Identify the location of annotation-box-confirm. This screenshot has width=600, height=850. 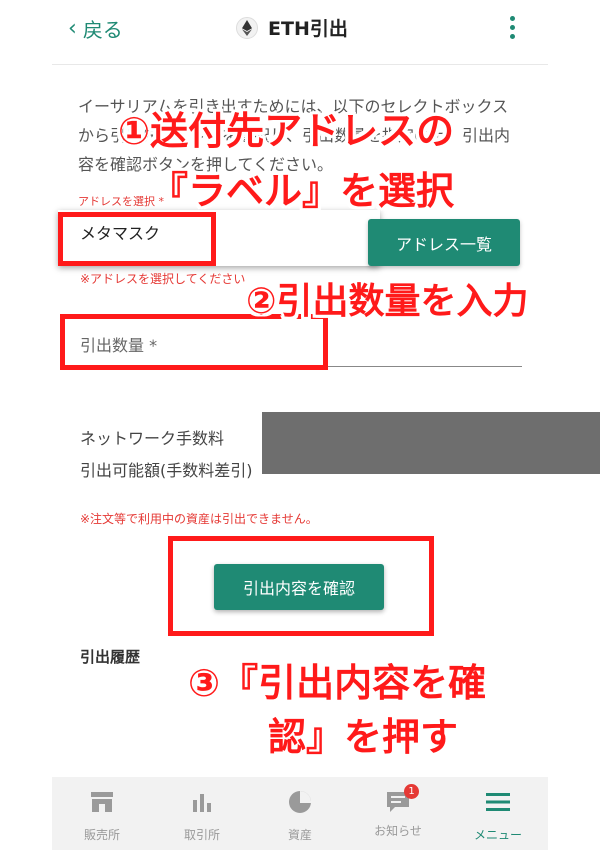
(301, 586).